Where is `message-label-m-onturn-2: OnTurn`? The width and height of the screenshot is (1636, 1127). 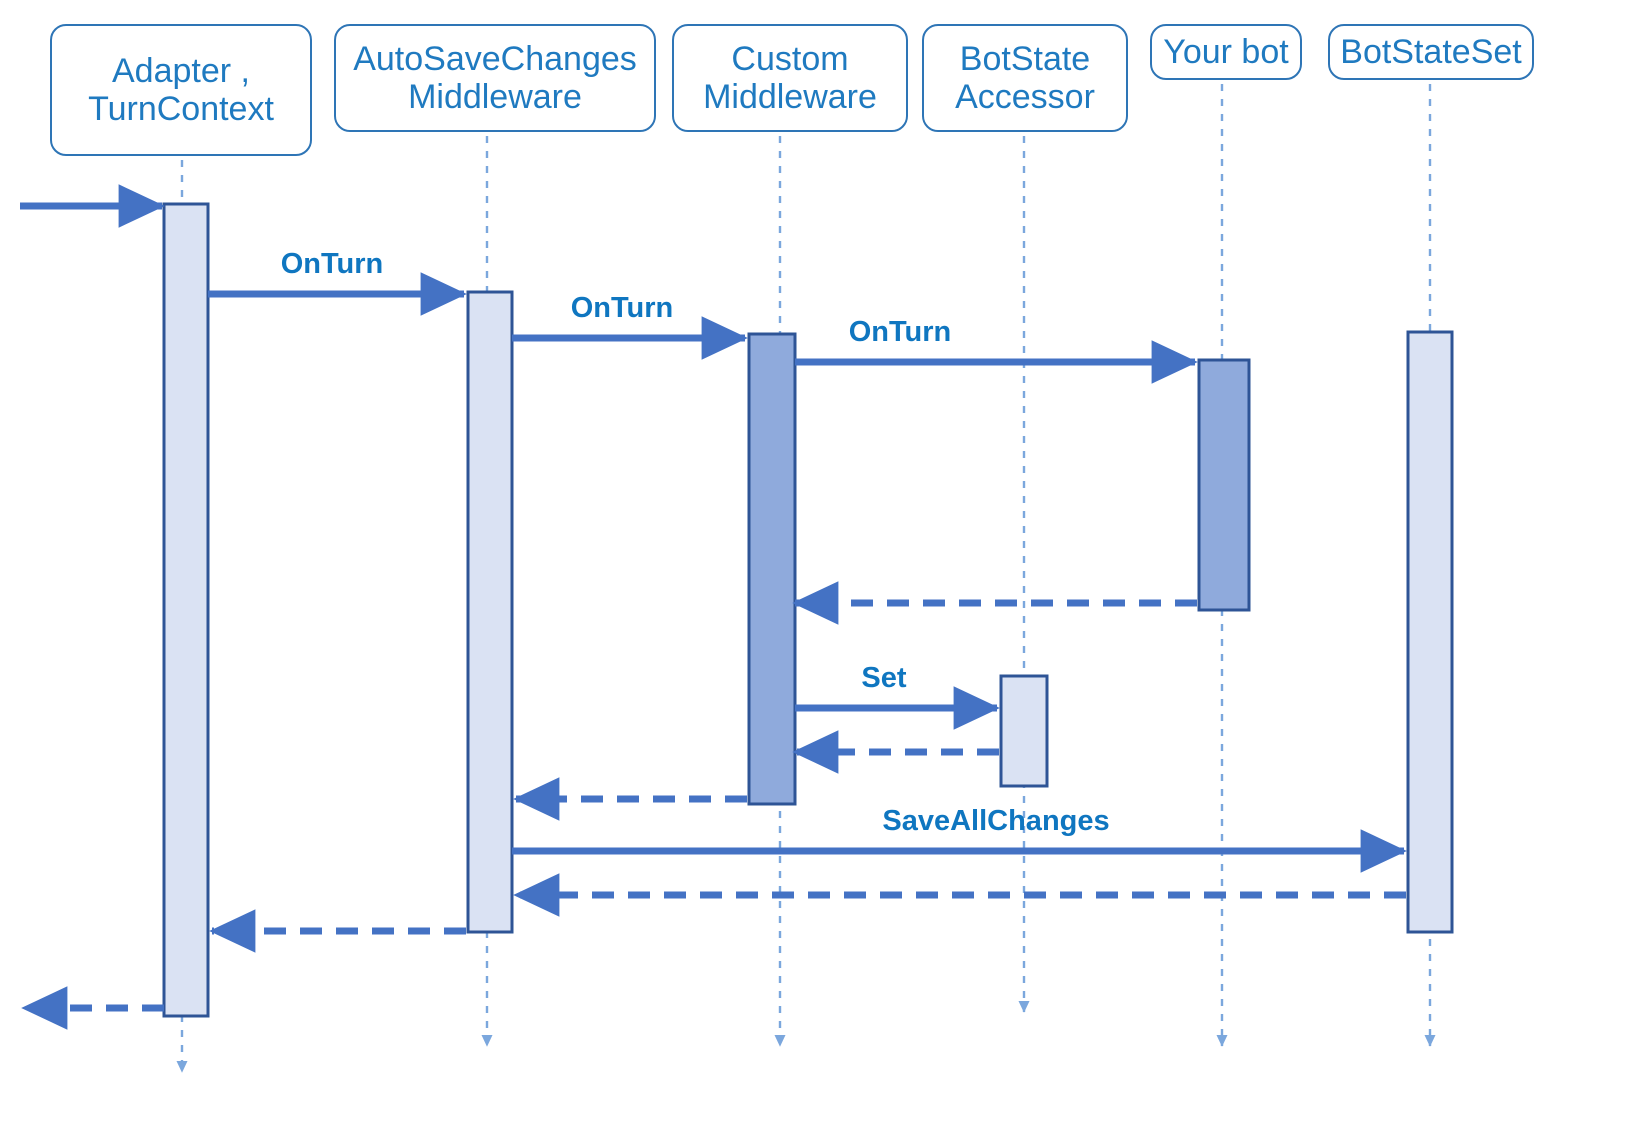 message-label-m-onturn-2: OnTurn is located at coordinates (622, 308).